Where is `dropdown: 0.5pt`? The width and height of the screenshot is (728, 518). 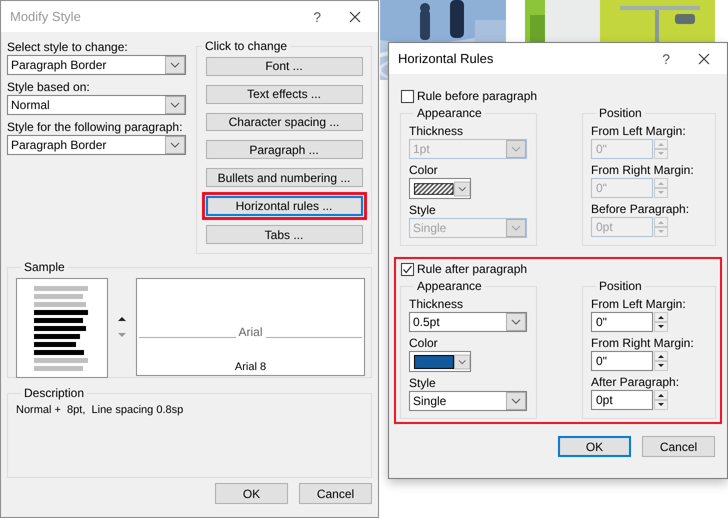
dropdown: 0.5pt is located at coordinates (468, 322).